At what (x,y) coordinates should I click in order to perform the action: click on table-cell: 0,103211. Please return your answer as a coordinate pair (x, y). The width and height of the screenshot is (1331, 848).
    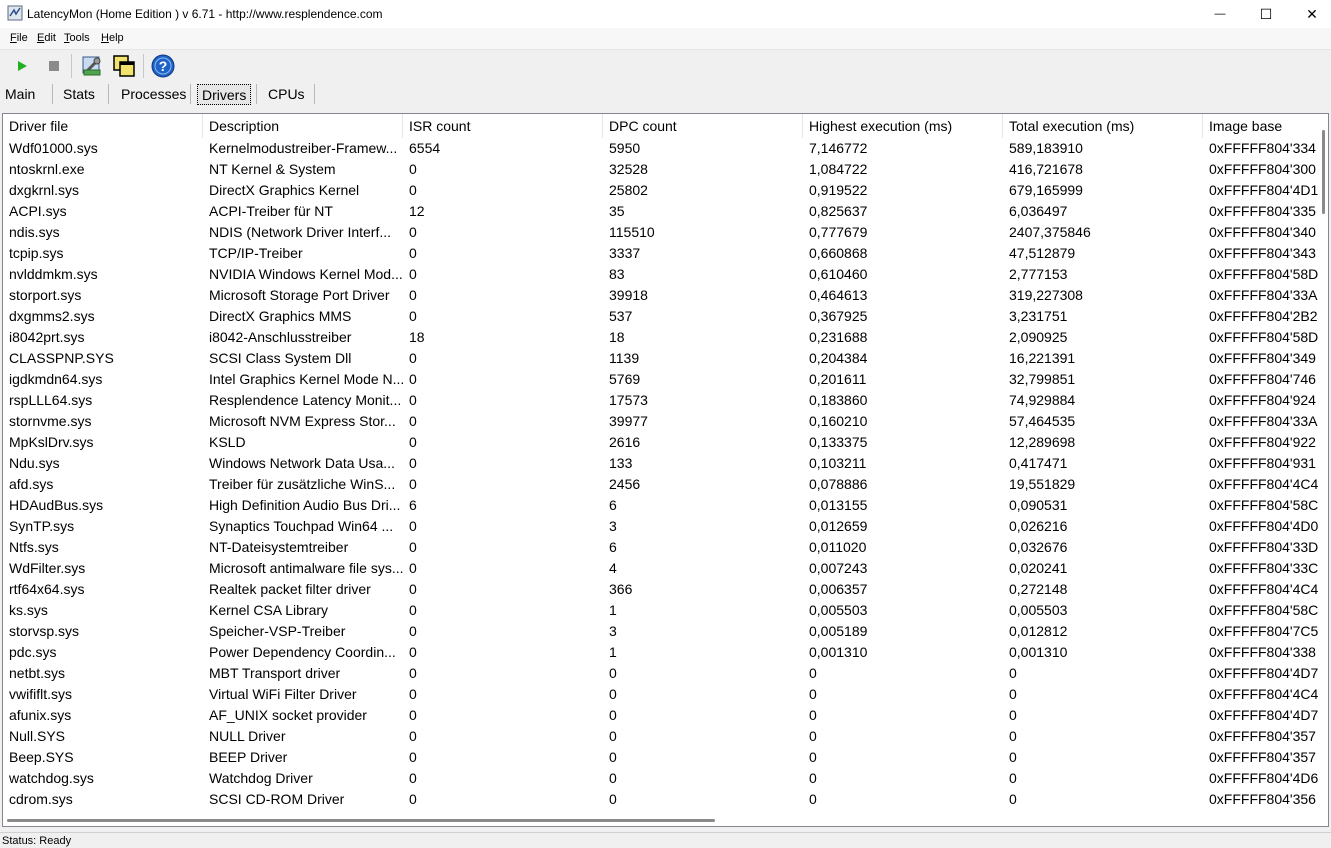
    Looking at the image, I should click on (838, 463).